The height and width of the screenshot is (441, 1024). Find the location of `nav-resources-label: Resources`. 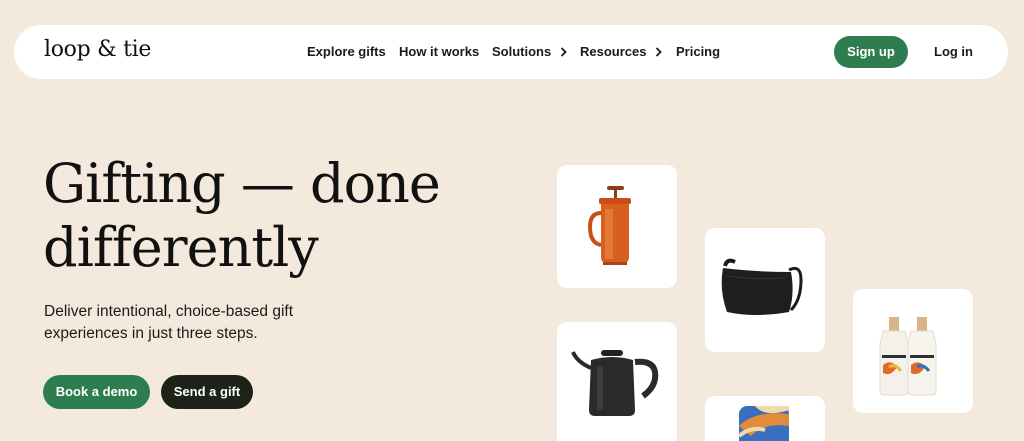

nav-resources-label: Resources is located at coordinates (613, 51).